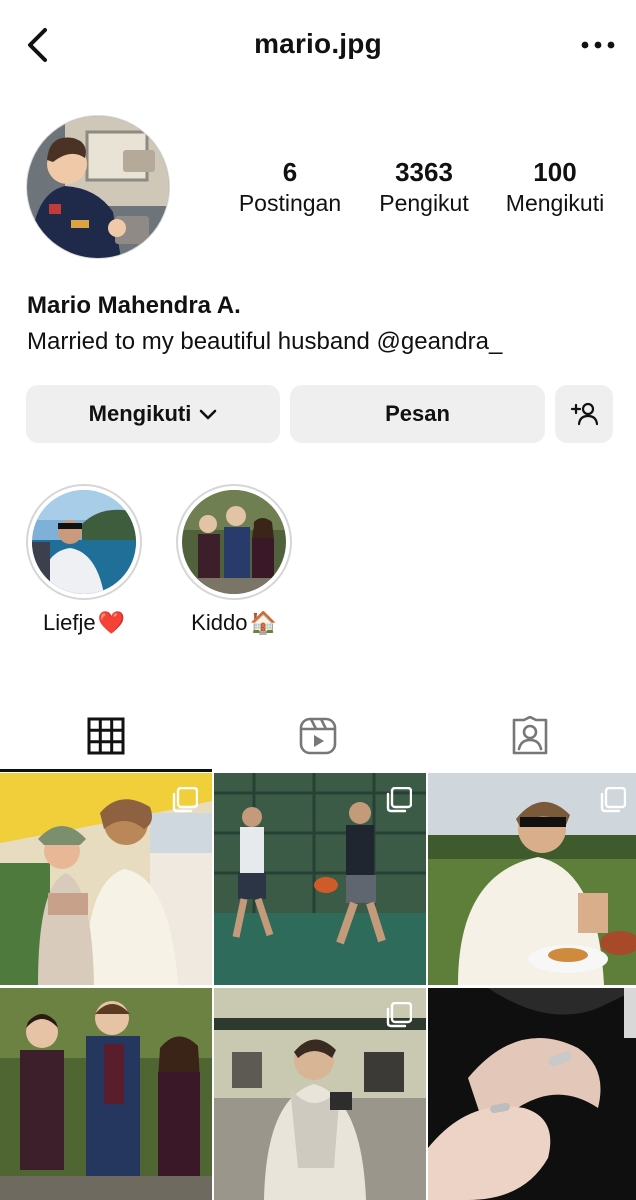 Image resolution: width=636 pixels, height=1200 pixels. I want to click on reels-icon, so click(318, 736).